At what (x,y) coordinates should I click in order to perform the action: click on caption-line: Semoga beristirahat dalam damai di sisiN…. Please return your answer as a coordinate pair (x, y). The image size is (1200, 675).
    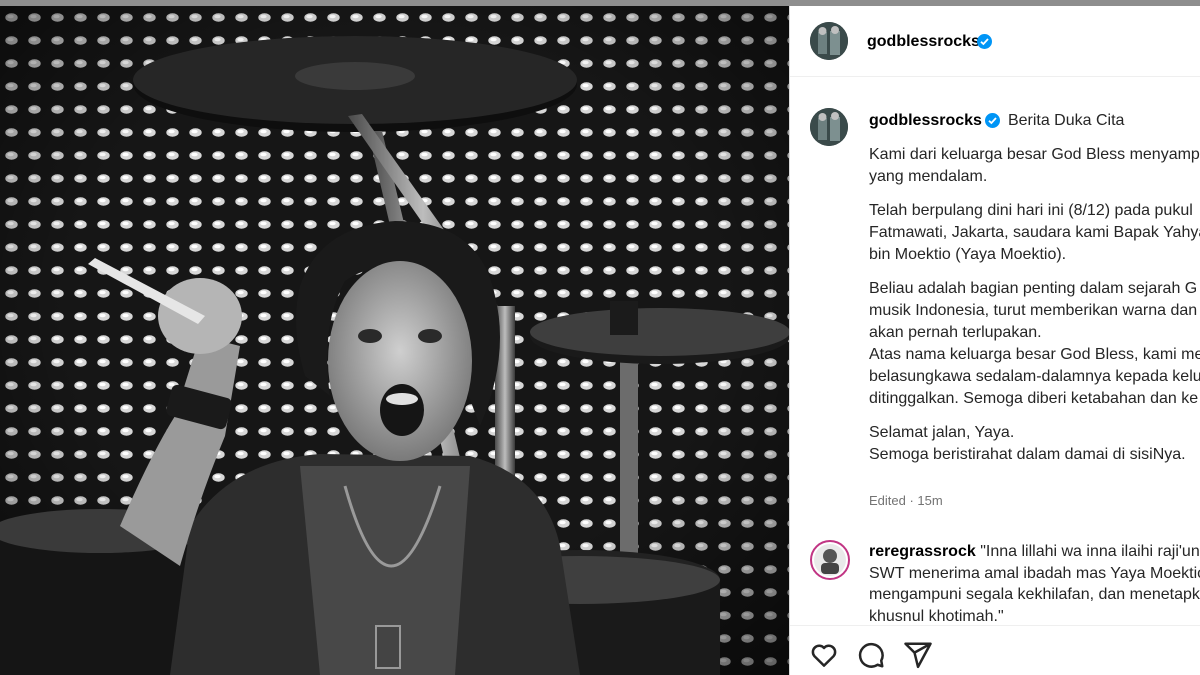
    Looking at the image, I should click on (1027, 454).